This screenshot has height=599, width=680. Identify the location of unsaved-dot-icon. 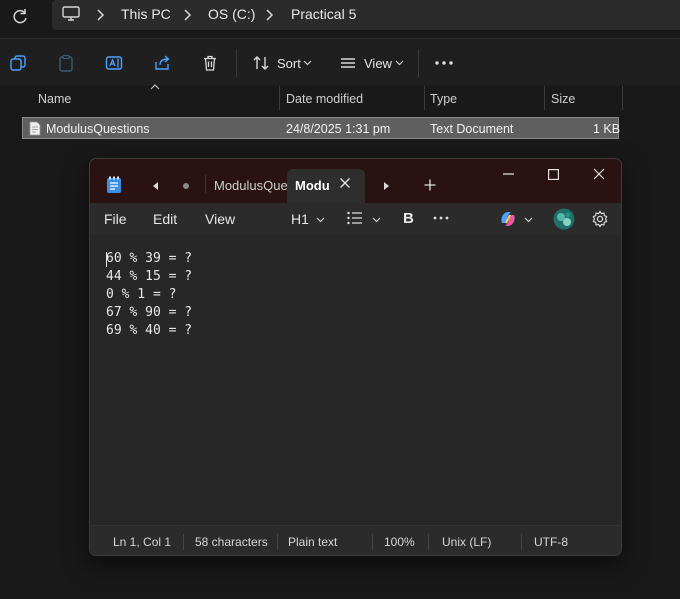
(186, 186).